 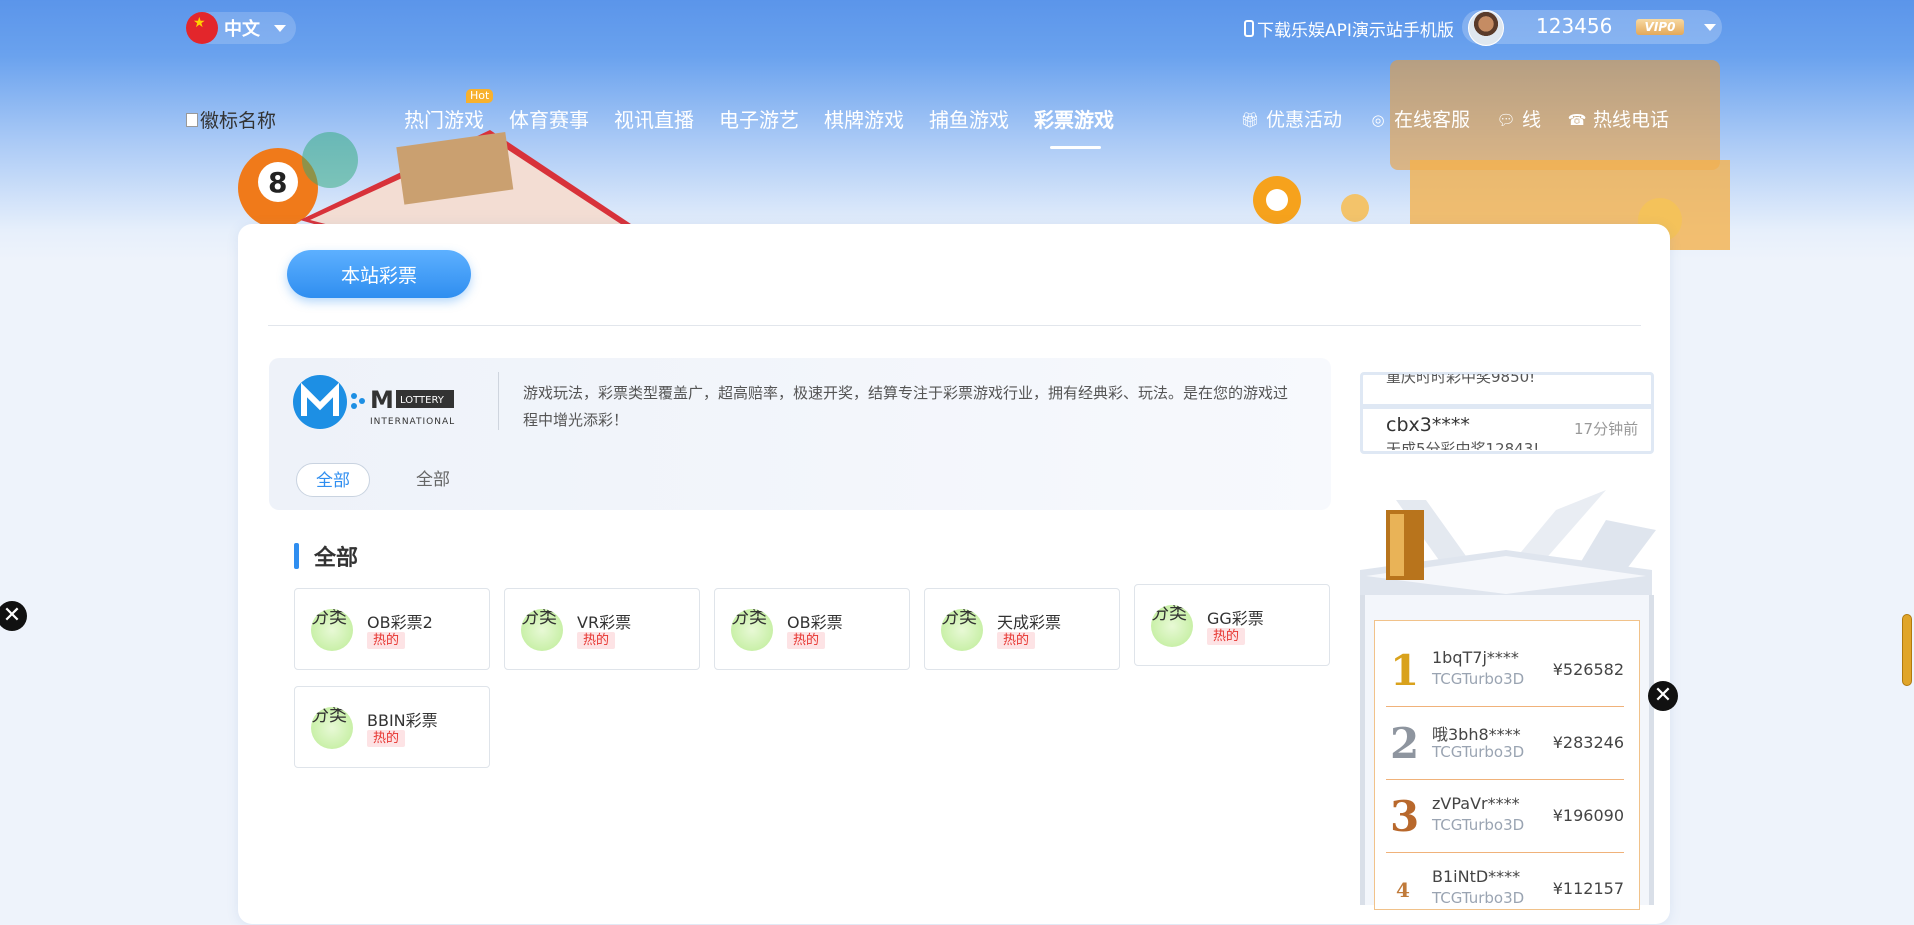 What do you see at coordinates (815, 622) in the screenshot?
I see `card-name: OB彩票` at bounding box center [815, 622].